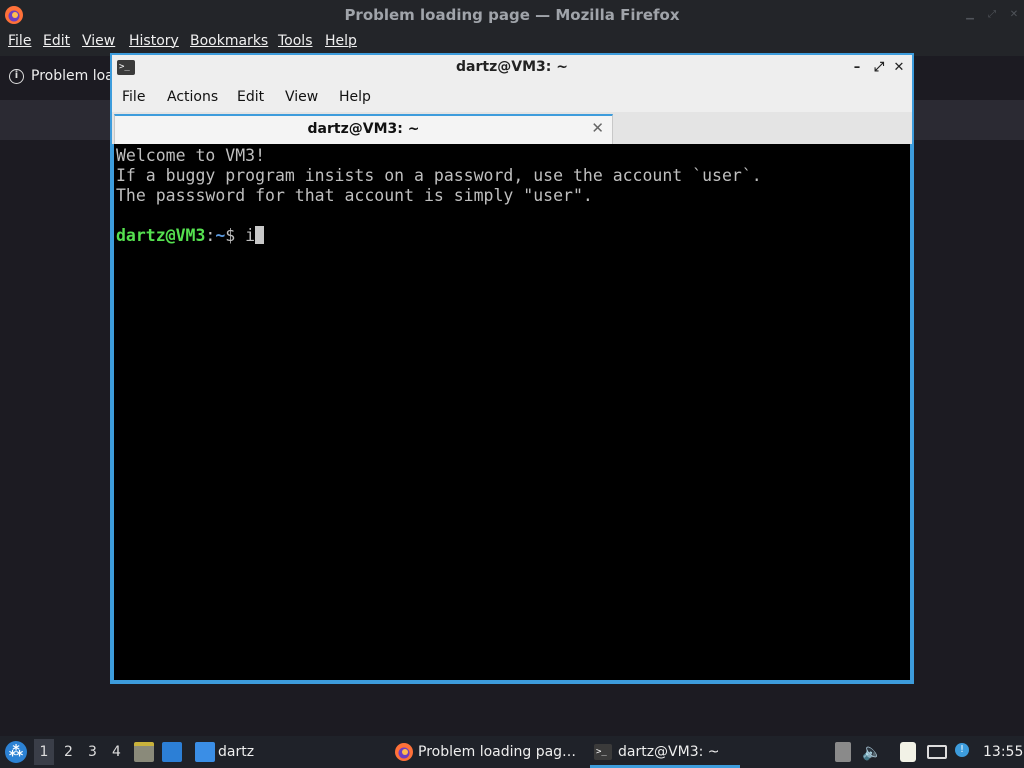  I want to click on tab-close-icon: ✕, so click(597, 128).